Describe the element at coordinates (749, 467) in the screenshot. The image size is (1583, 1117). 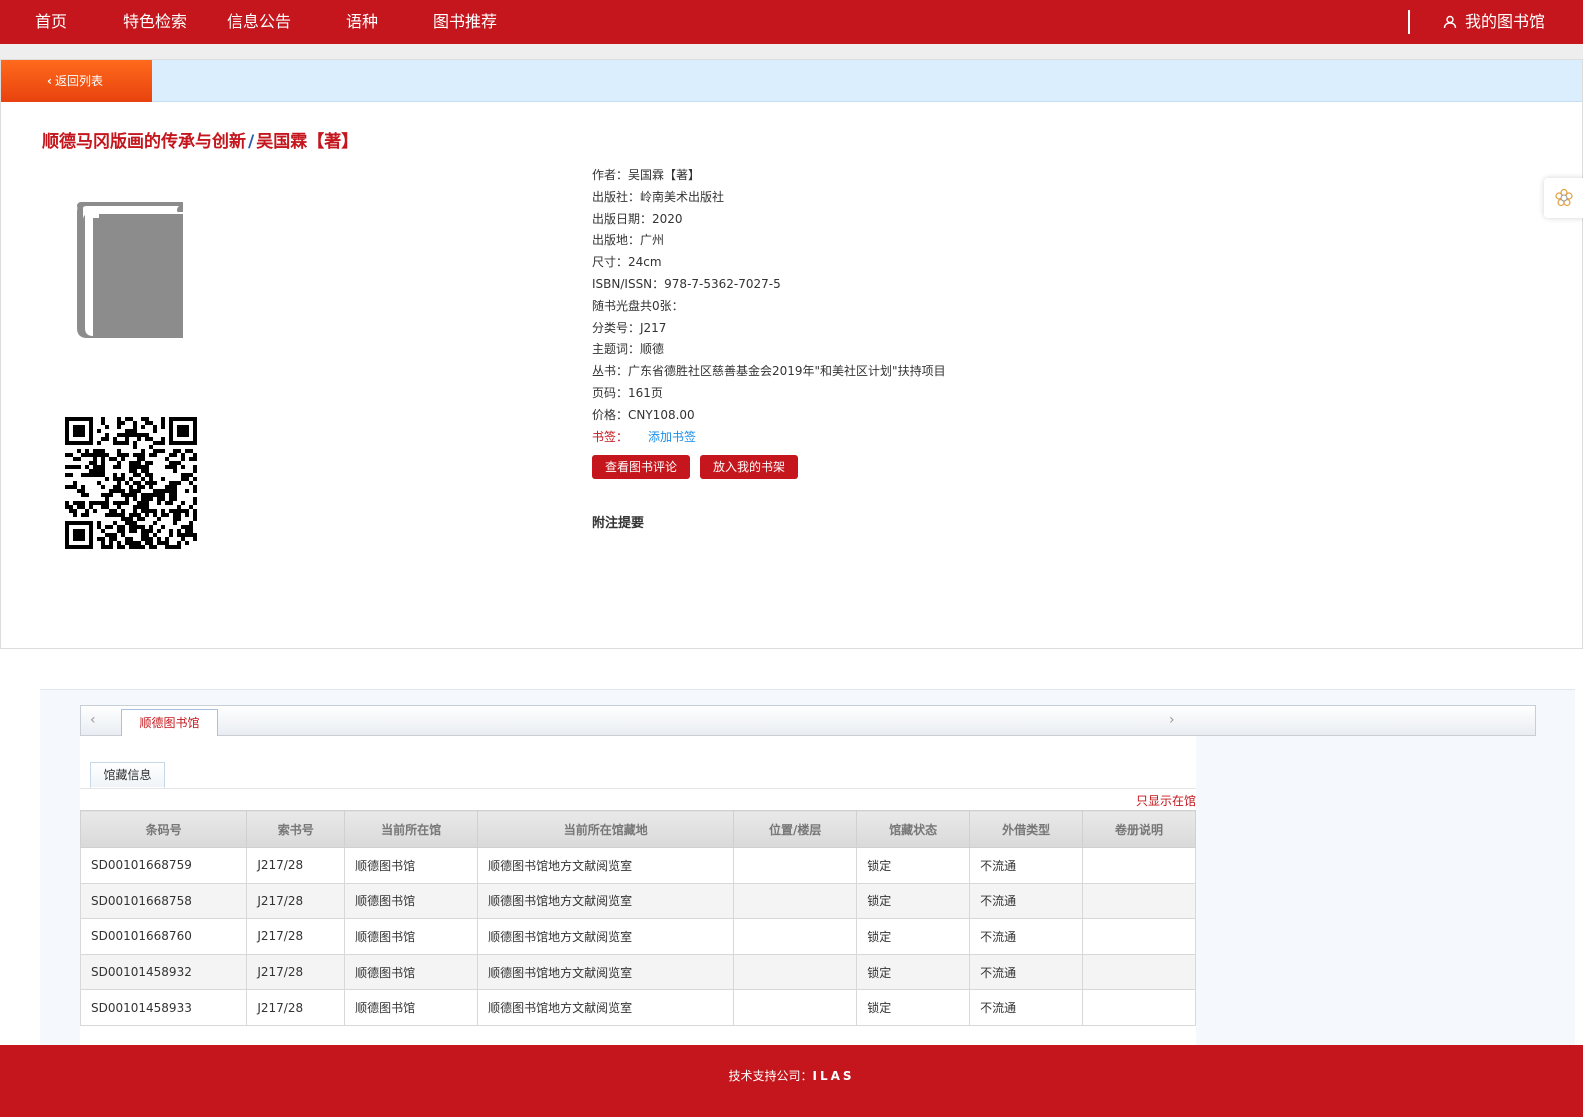
I see `add-to-shelf-button: 放入我的书架` at that location.